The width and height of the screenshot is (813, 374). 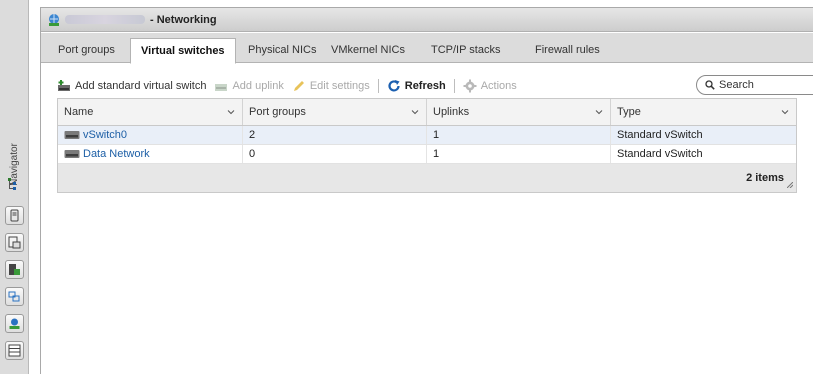 What do you see at coordinates (339, 86) in the screenshot?
I see `edit-settings-label: Edit settings` at bounding box center [339, 86].